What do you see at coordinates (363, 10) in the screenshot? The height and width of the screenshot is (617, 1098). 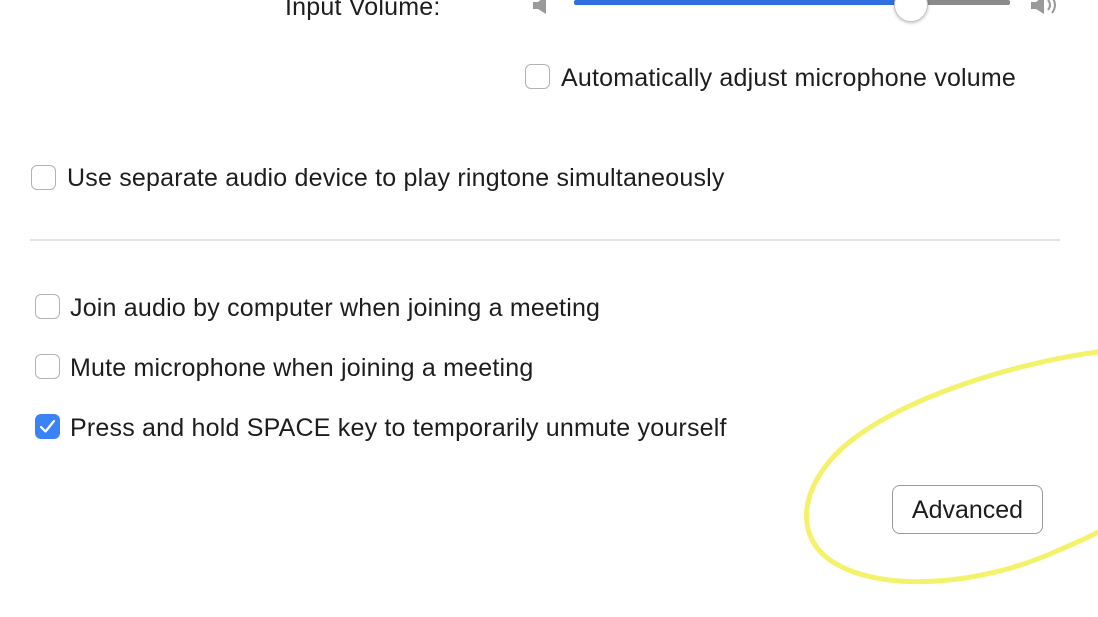 I see `input-volume-label: Input Volume:` at bounding box center [363, 10].